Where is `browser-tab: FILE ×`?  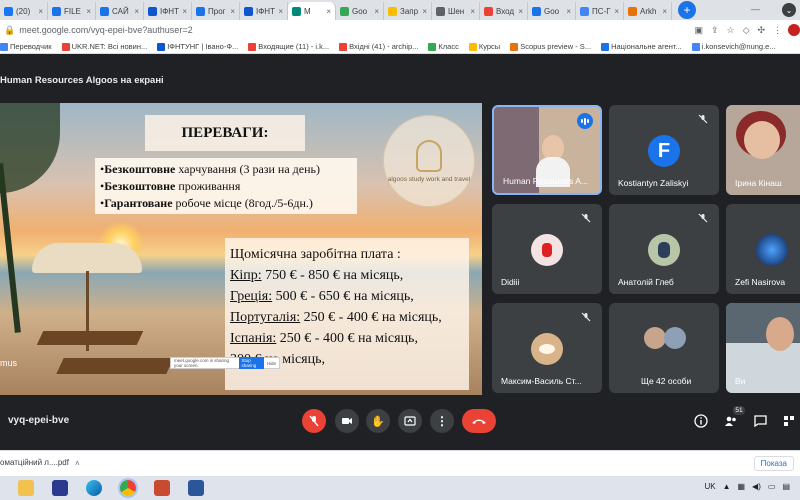
browser-tab: FILE × is located at coordinates (72, 11).